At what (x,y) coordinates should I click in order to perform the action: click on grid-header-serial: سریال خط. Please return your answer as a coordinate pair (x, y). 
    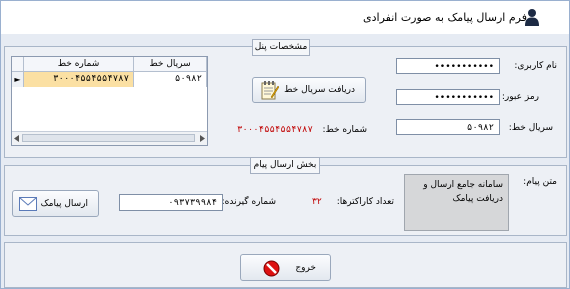
    Looking at the image, I should click on (170, 64).